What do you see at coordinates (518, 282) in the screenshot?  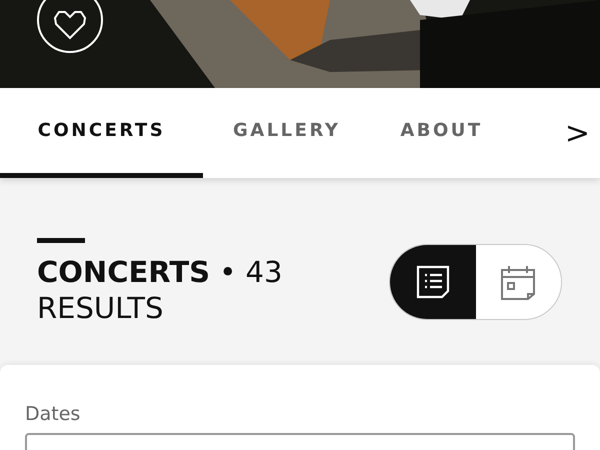 I see `calendar-icon` at bounding box center [518, 282].